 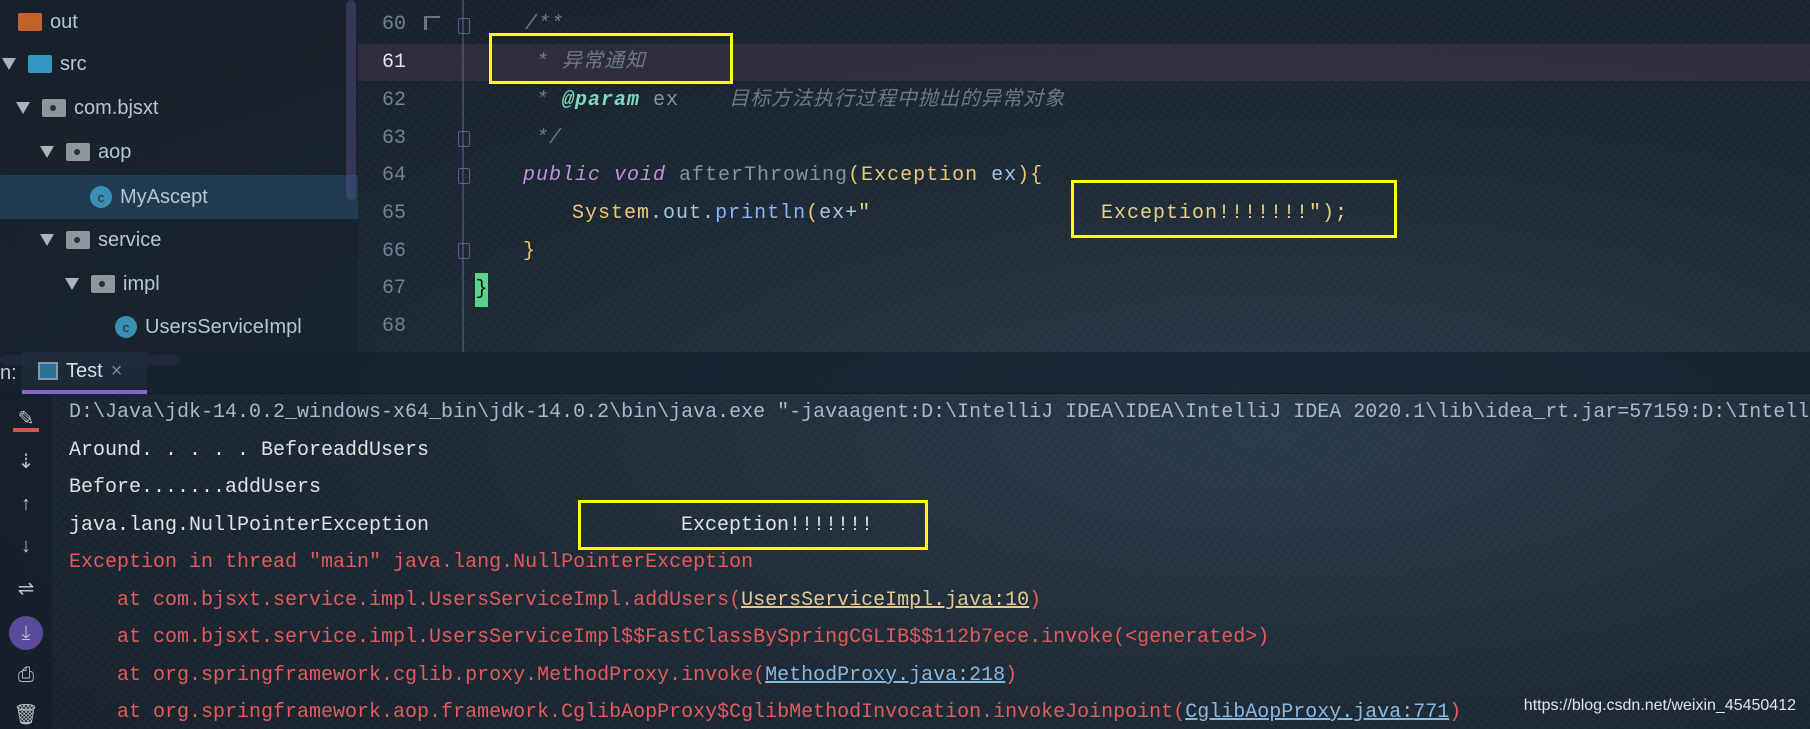 What do you see at coordinates (249, 450) in the screenshot?
I see `console-line: Around. . . . . BeforeaddUsers` at bounding box center [249, 450].